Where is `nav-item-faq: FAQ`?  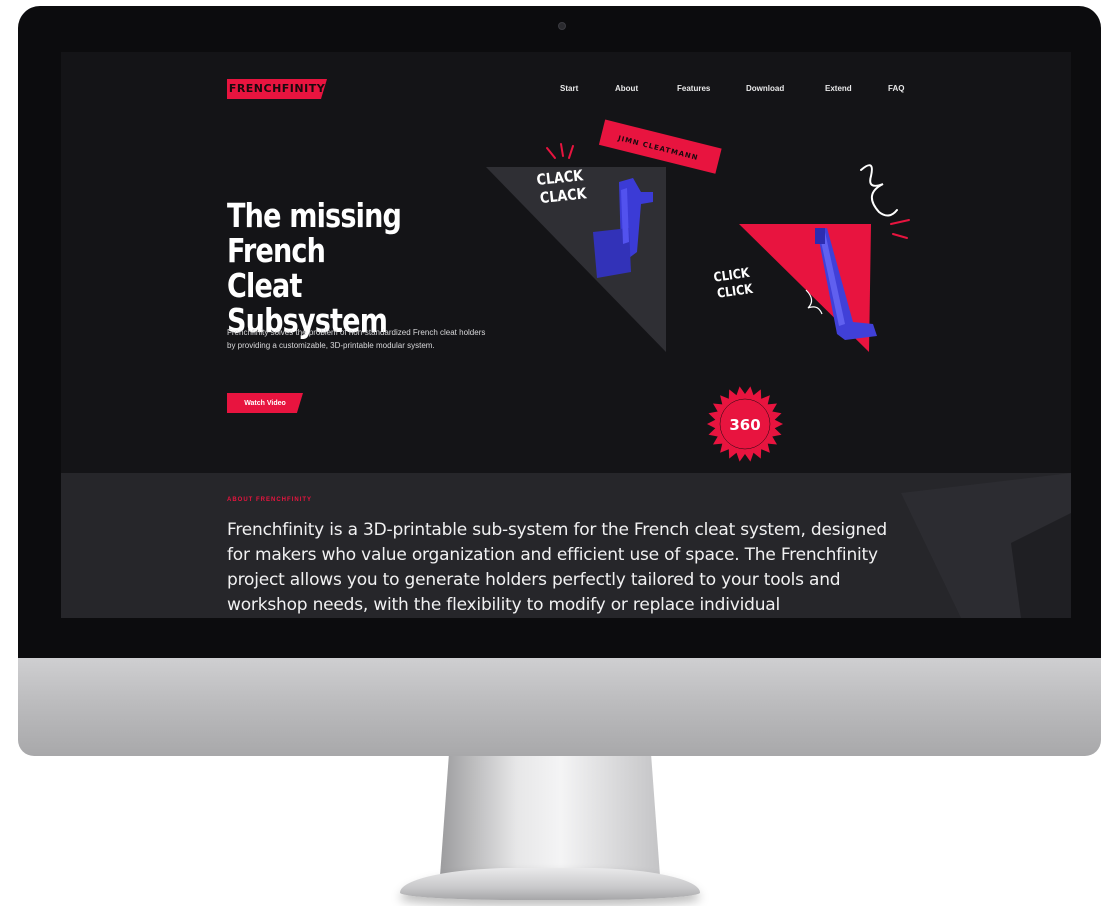
nav-item-faq: FAQ is located at coordinates (896, 88).